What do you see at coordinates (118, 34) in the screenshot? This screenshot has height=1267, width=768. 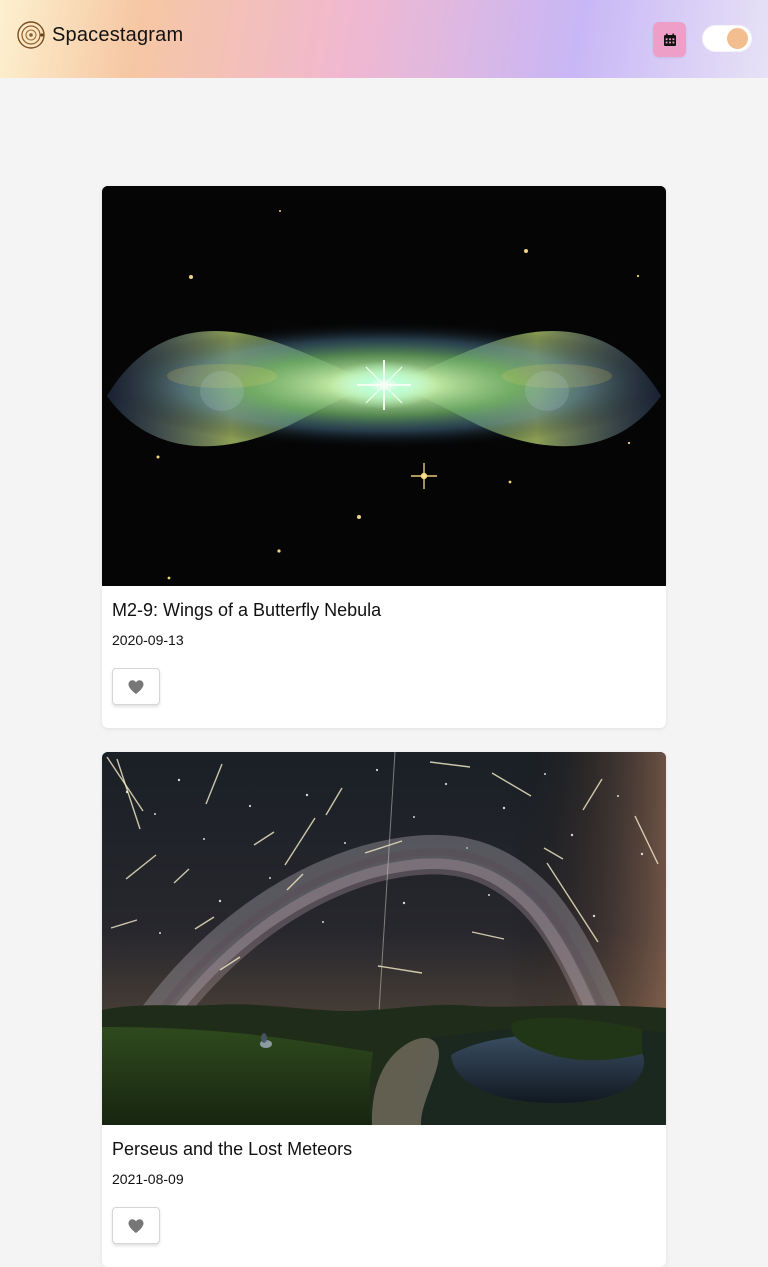 I see `app-title: Spacestagram` at bounding box center [118, 34].